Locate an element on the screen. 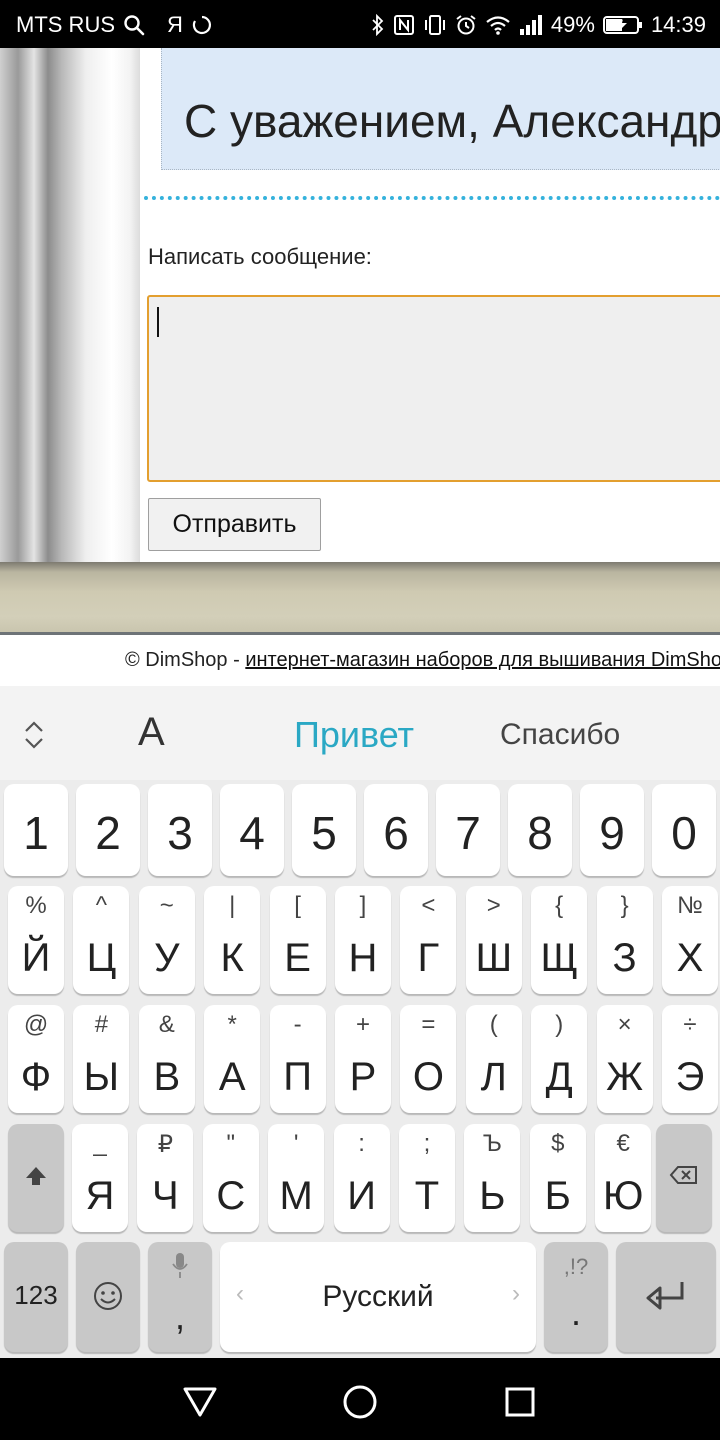 The image size is (720, 1440). key-r2-9: × Ж is located at coordinates (624, 1059).